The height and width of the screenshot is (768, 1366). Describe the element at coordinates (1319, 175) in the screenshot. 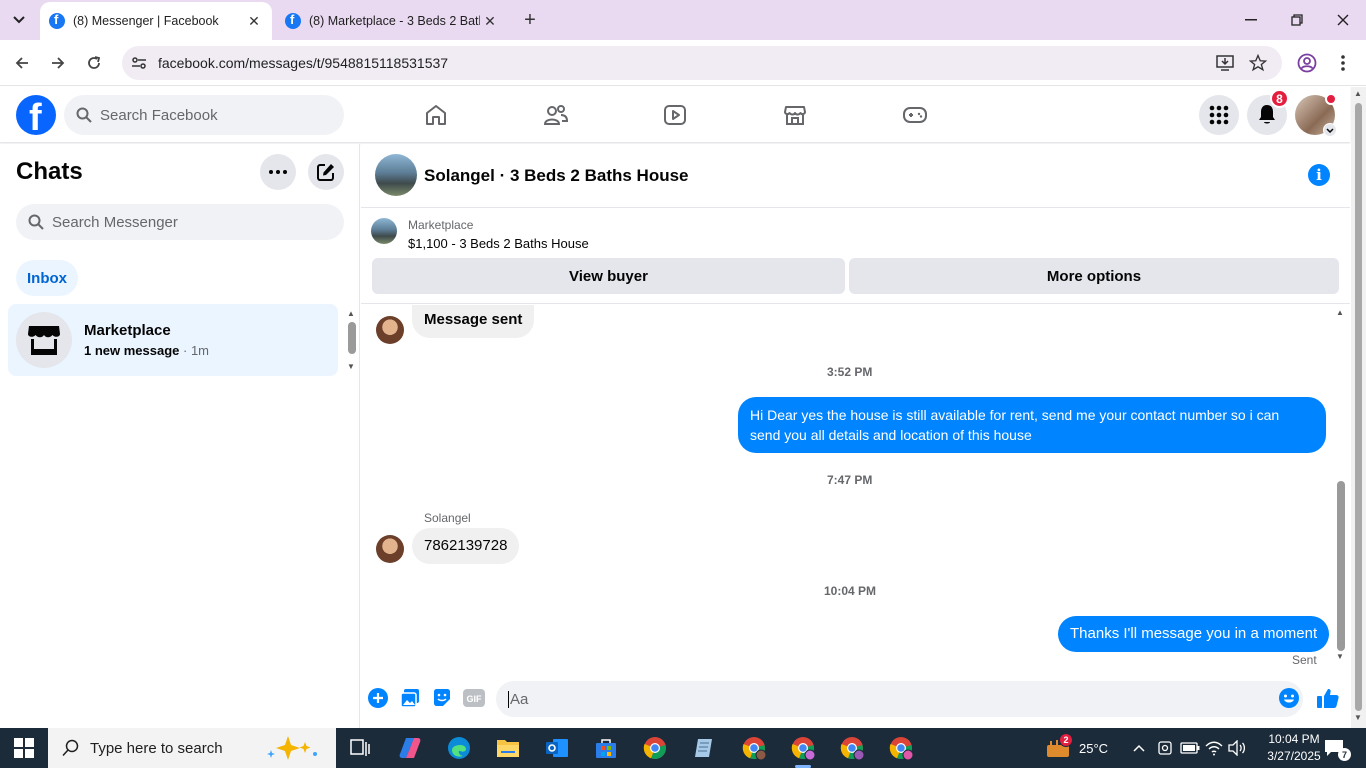

I see `conversation-info-icon: i` at that location.